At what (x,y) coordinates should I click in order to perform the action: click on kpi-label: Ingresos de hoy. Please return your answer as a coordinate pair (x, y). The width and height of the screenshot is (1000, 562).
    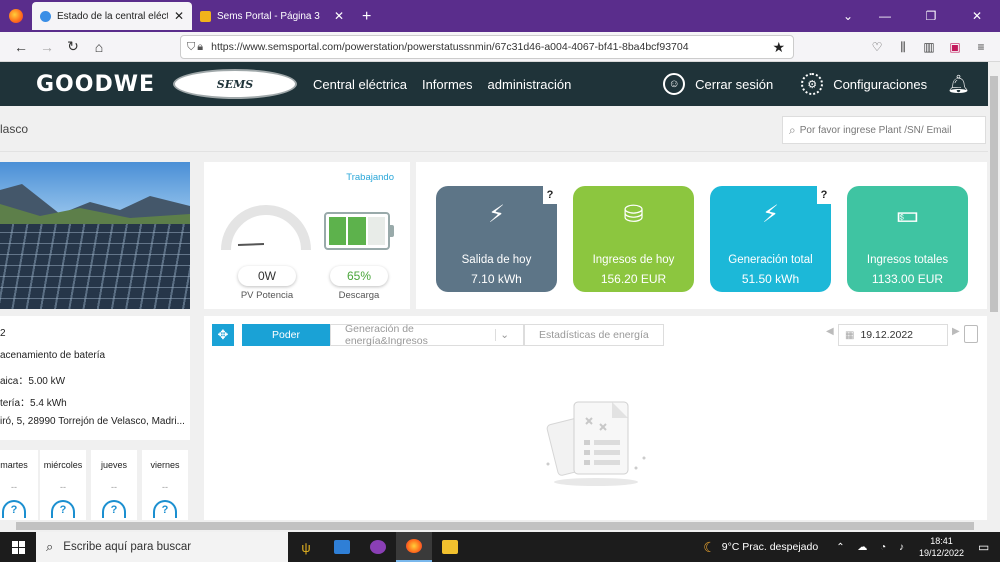
    Looking at the image, I should click on (633, 260).